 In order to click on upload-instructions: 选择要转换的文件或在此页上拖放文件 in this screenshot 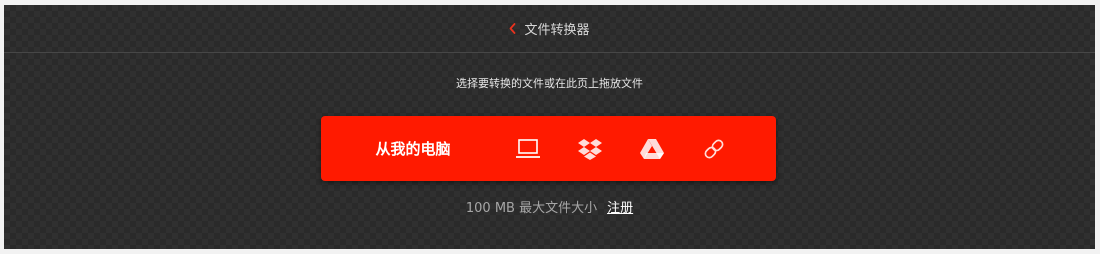, I will do `click(549, 83)`.